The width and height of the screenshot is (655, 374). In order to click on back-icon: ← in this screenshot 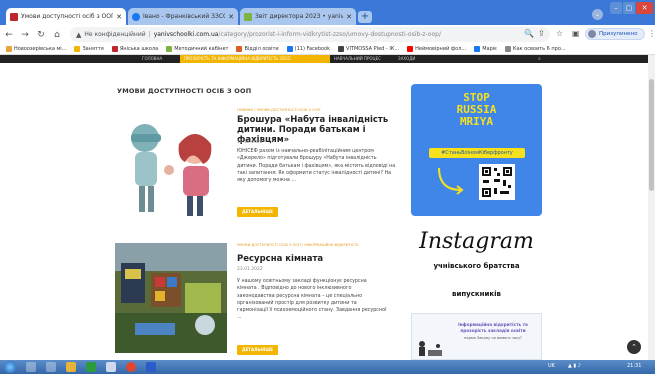, I will do `click(9, 35)`.